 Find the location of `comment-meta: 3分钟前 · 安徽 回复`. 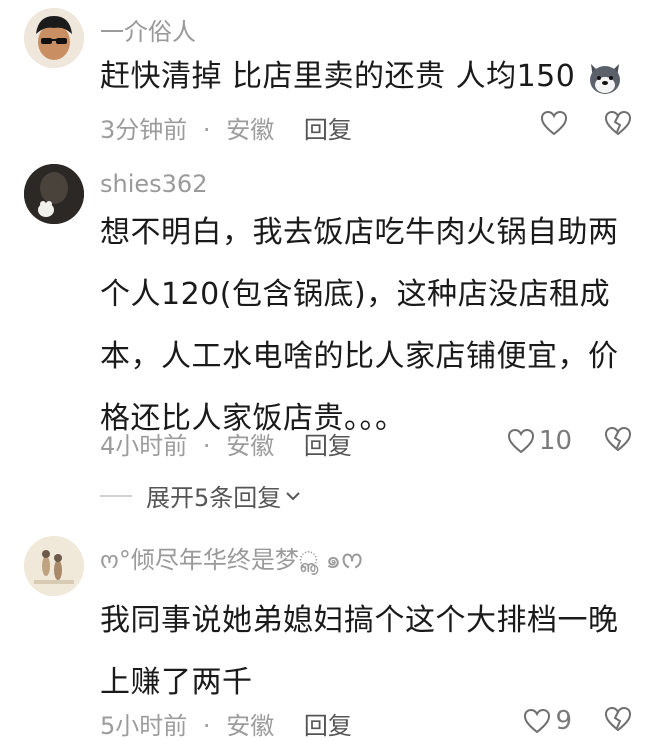

comment-meta: 3分钟前 · 安徽 回复 is located at coordinates (226, 127).